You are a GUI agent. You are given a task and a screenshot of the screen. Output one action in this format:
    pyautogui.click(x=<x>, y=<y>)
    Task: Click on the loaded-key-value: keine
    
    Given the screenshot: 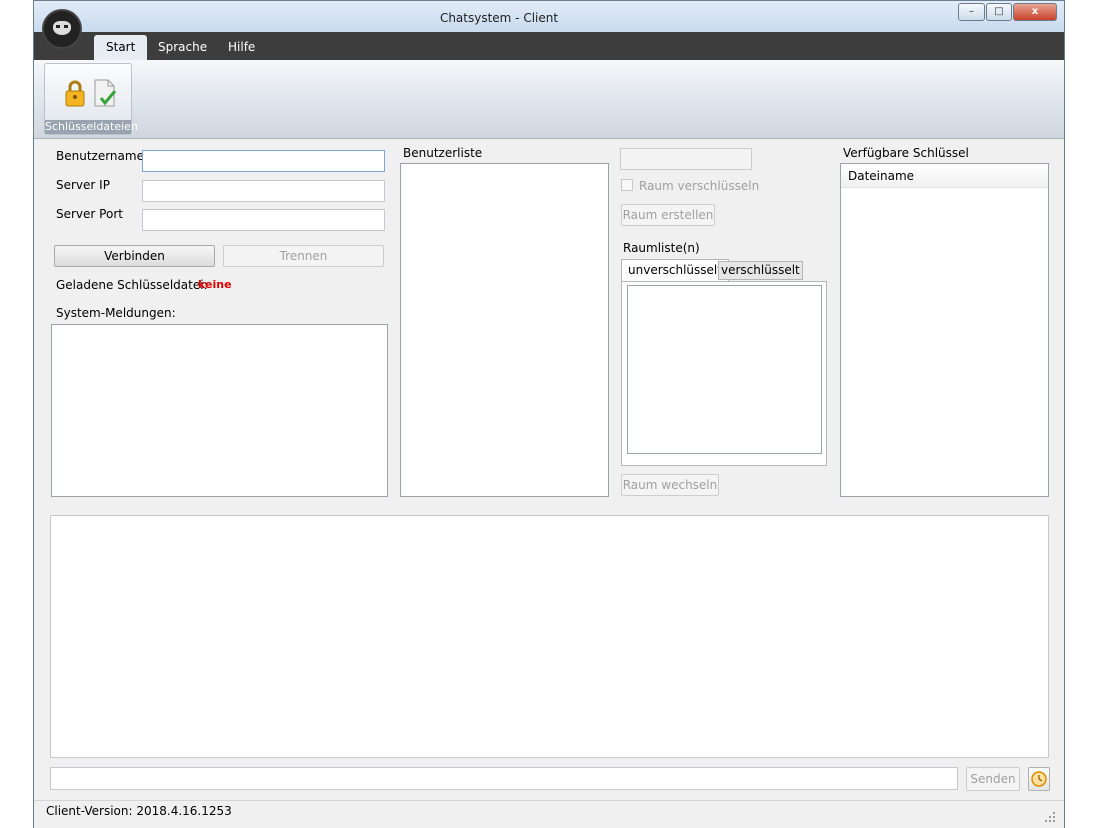 What is the action you would take?
    pyautogui.click(x=215, y=284)
    